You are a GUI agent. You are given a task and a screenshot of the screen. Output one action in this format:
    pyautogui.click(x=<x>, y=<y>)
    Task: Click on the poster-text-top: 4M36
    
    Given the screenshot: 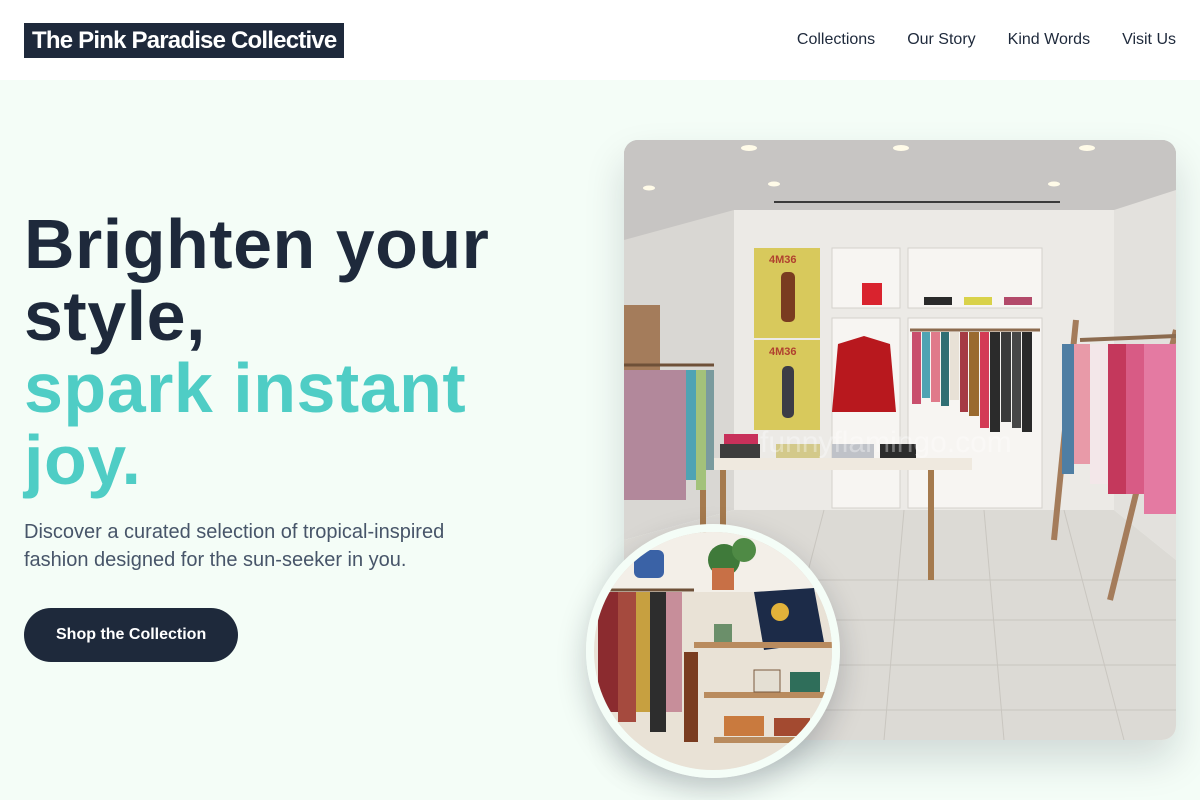 What is the action you would take?
    pyautogui.click(x=783, y=260)
    